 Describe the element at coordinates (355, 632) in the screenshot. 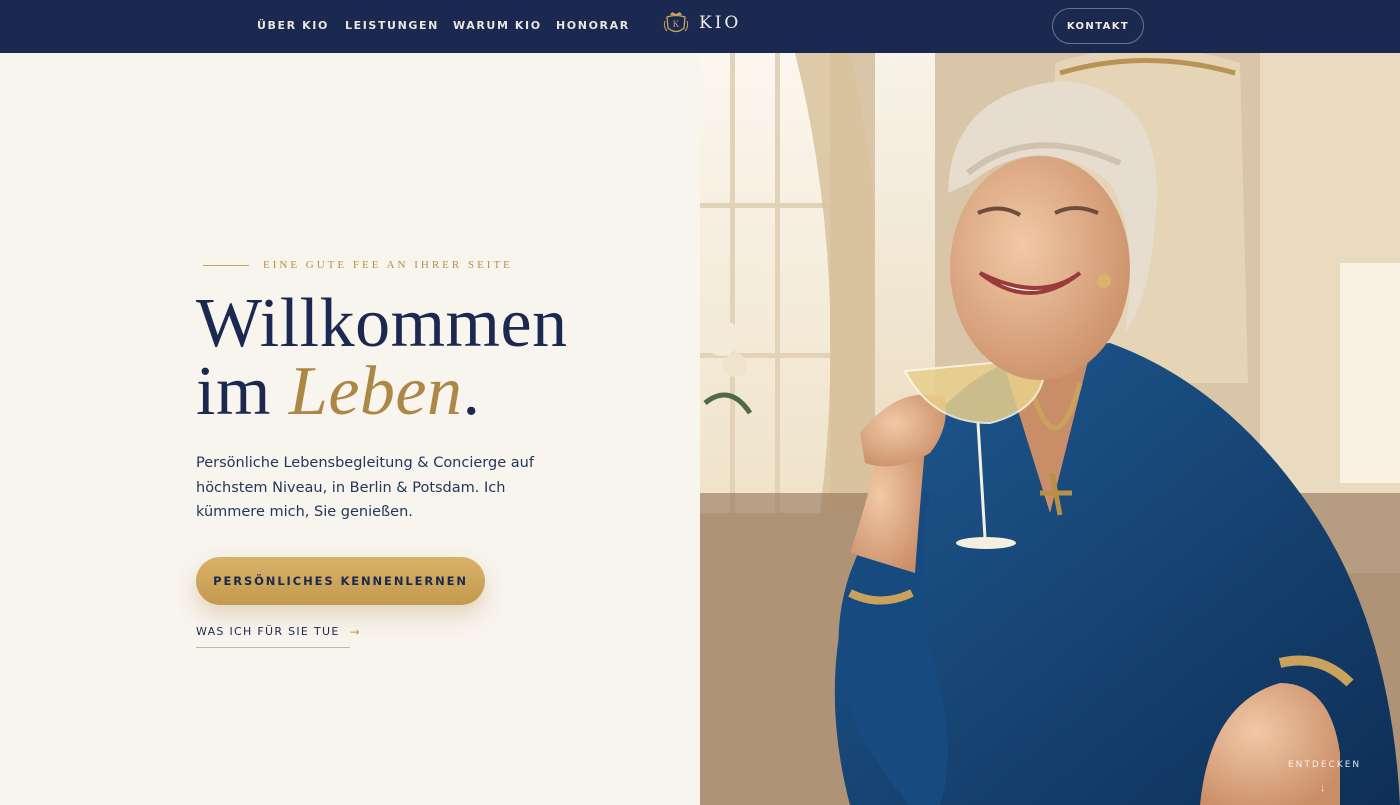

I see `arrow-right-icon: →` at that location.